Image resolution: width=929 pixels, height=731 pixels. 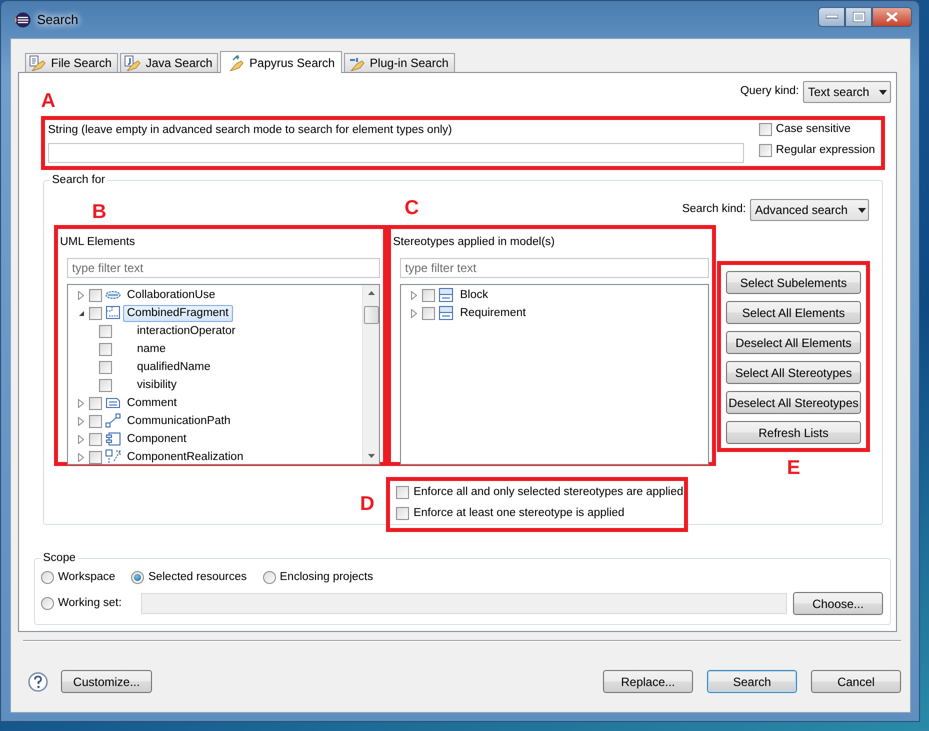 What do you see at coordinates (250, 130) in the screenshot?
I see `field-label: String (leave empty in advanced search mode to search for element types only)` at bounding box center [250, 130].